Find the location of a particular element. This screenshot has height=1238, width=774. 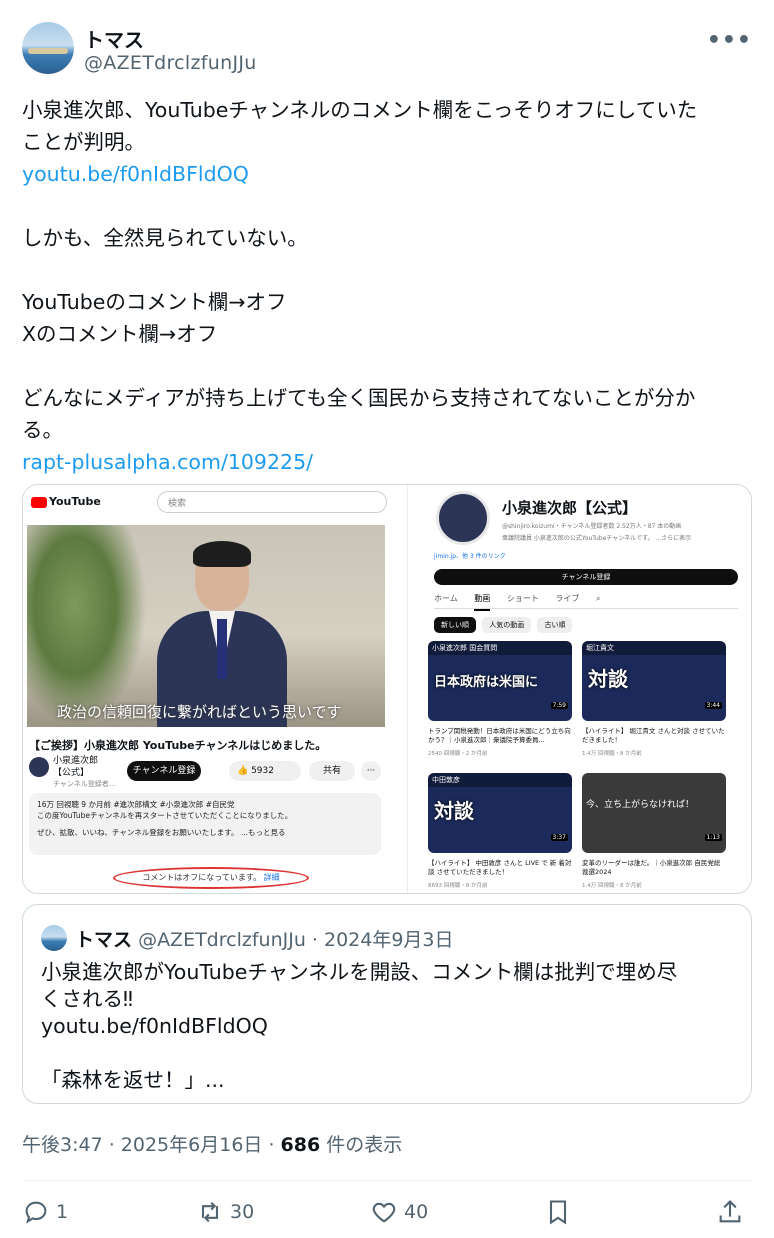

video-card-title: 変革のリーダーは誰だ。｜小泉進次郎 自民党総裁選2024 is located at coordinates (651, 867).